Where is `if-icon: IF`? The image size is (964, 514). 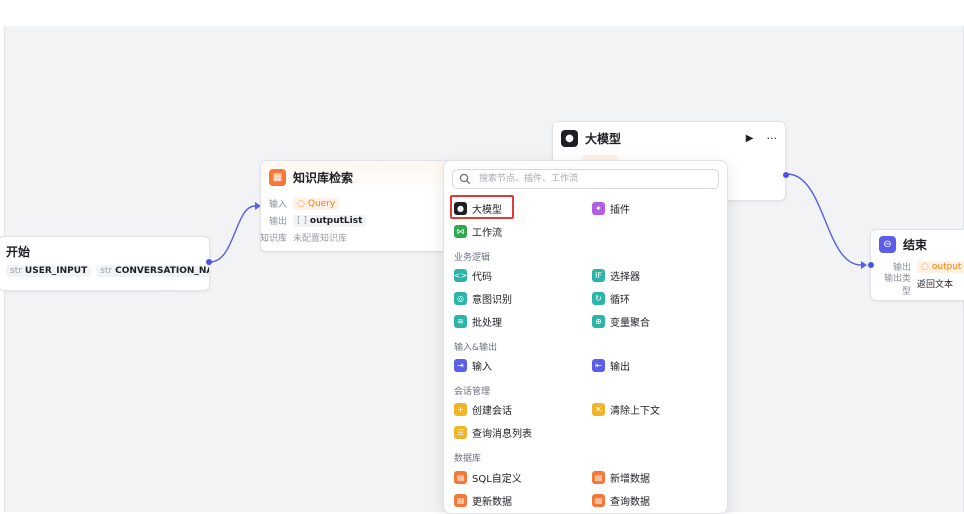 if-icon: IF is located at coordinates (598, 275).